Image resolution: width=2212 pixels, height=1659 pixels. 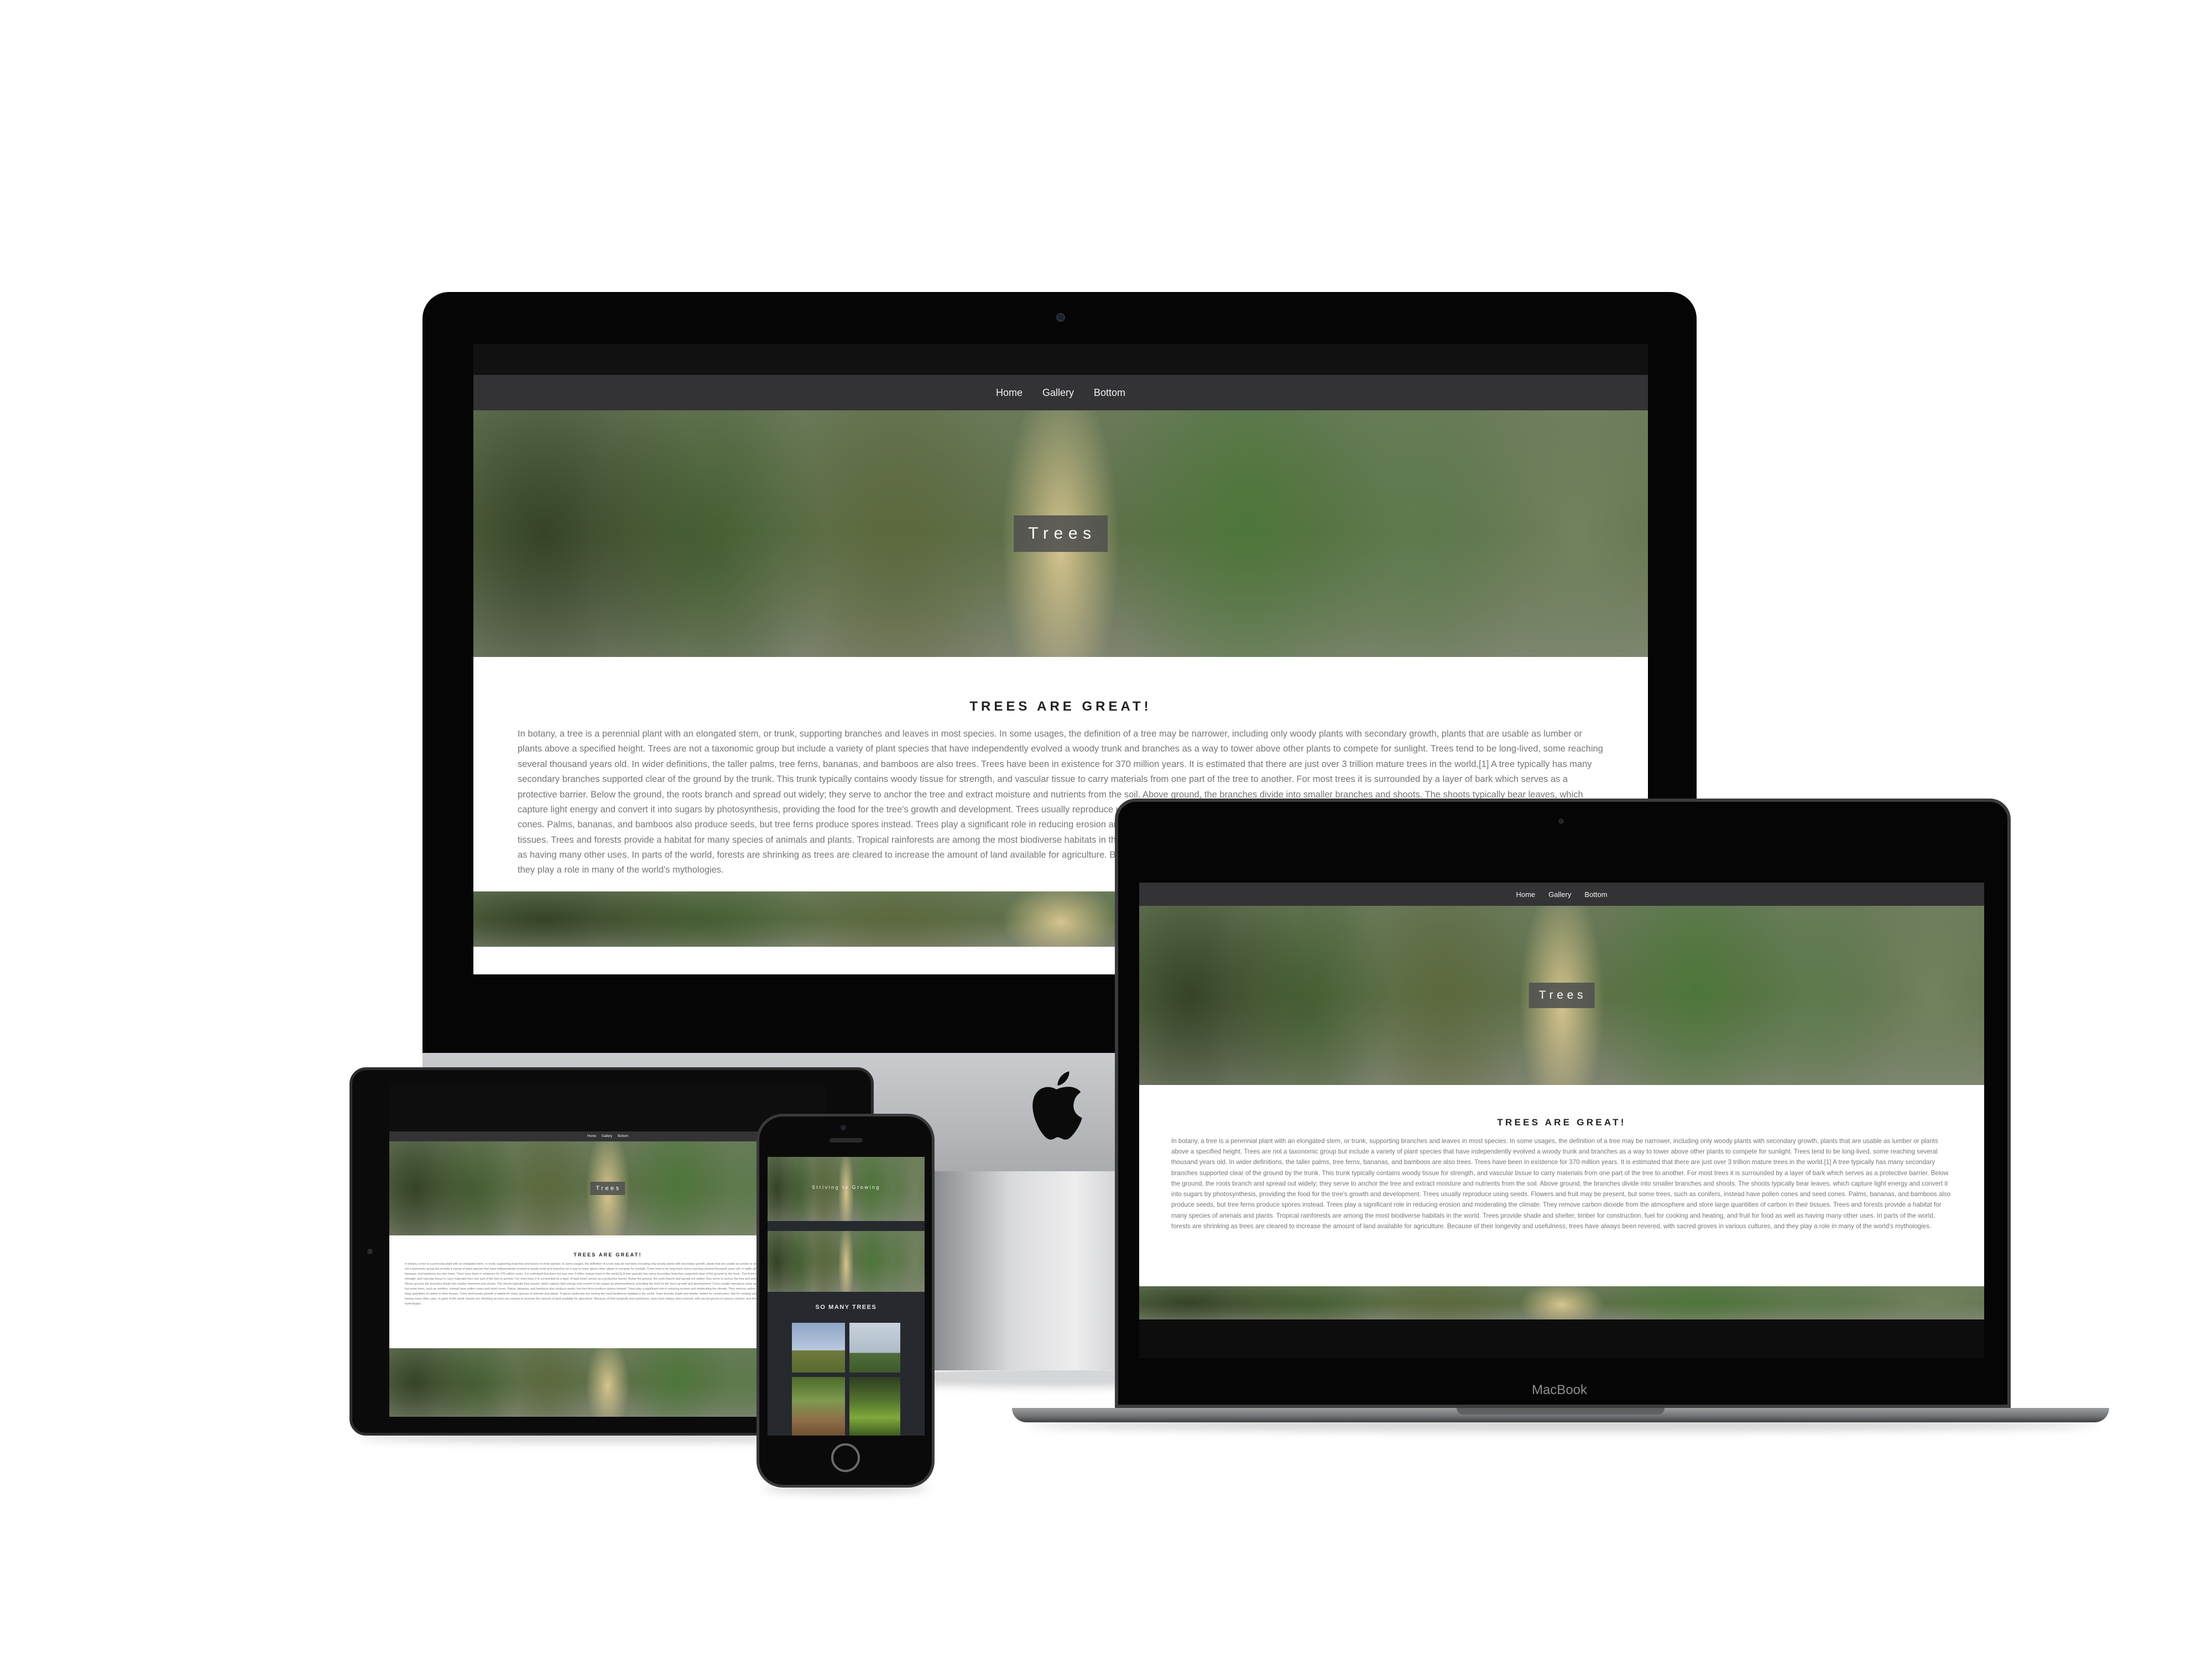 I want to click on phone-gallery-heading: SO MANY TREES, so click(x=846, y=1308).